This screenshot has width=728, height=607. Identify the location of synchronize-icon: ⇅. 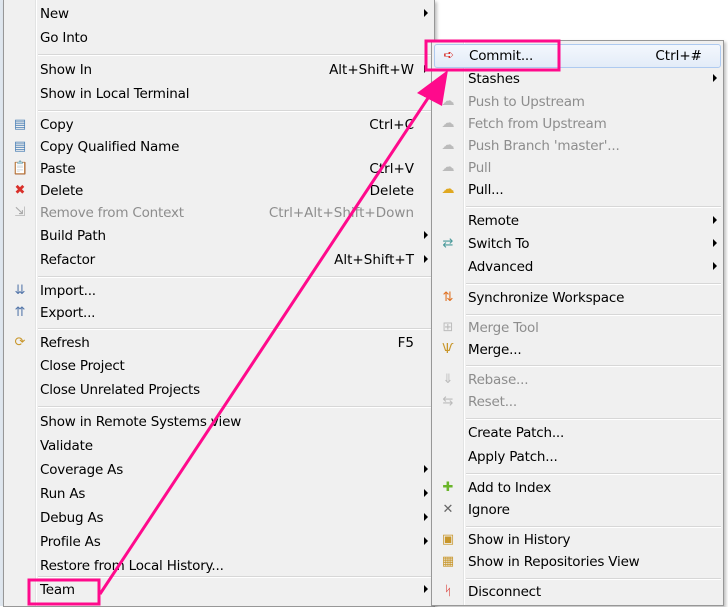
(448, 297).